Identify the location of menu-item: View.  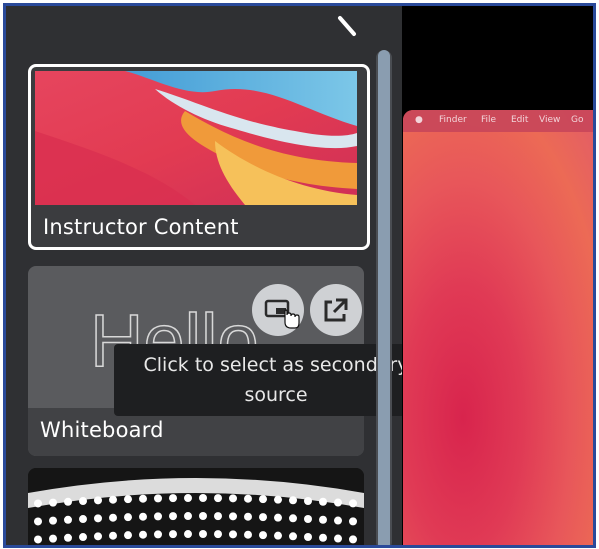
(550, 120).